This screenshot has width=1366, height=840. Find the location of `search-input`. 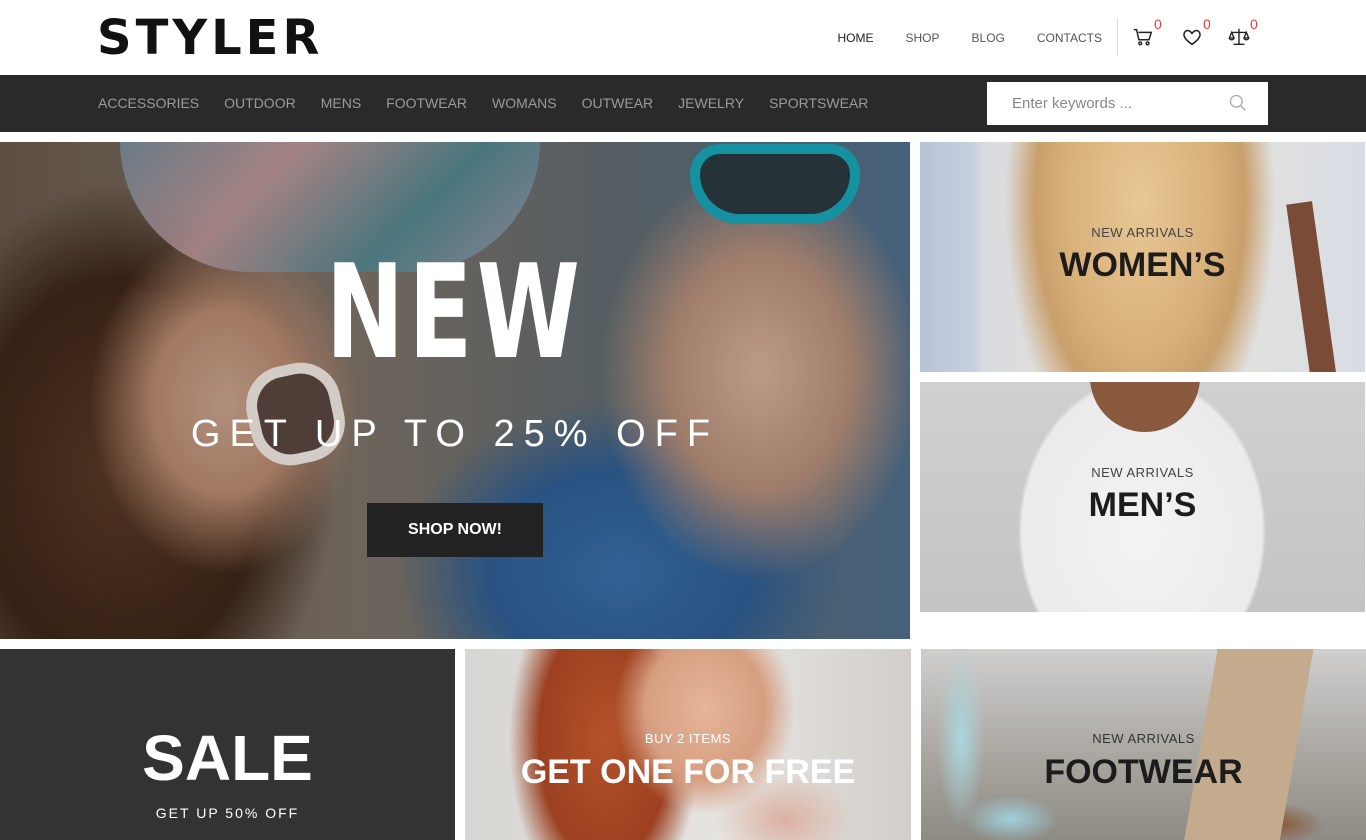

search-input is located at coordinates (1107, 103).